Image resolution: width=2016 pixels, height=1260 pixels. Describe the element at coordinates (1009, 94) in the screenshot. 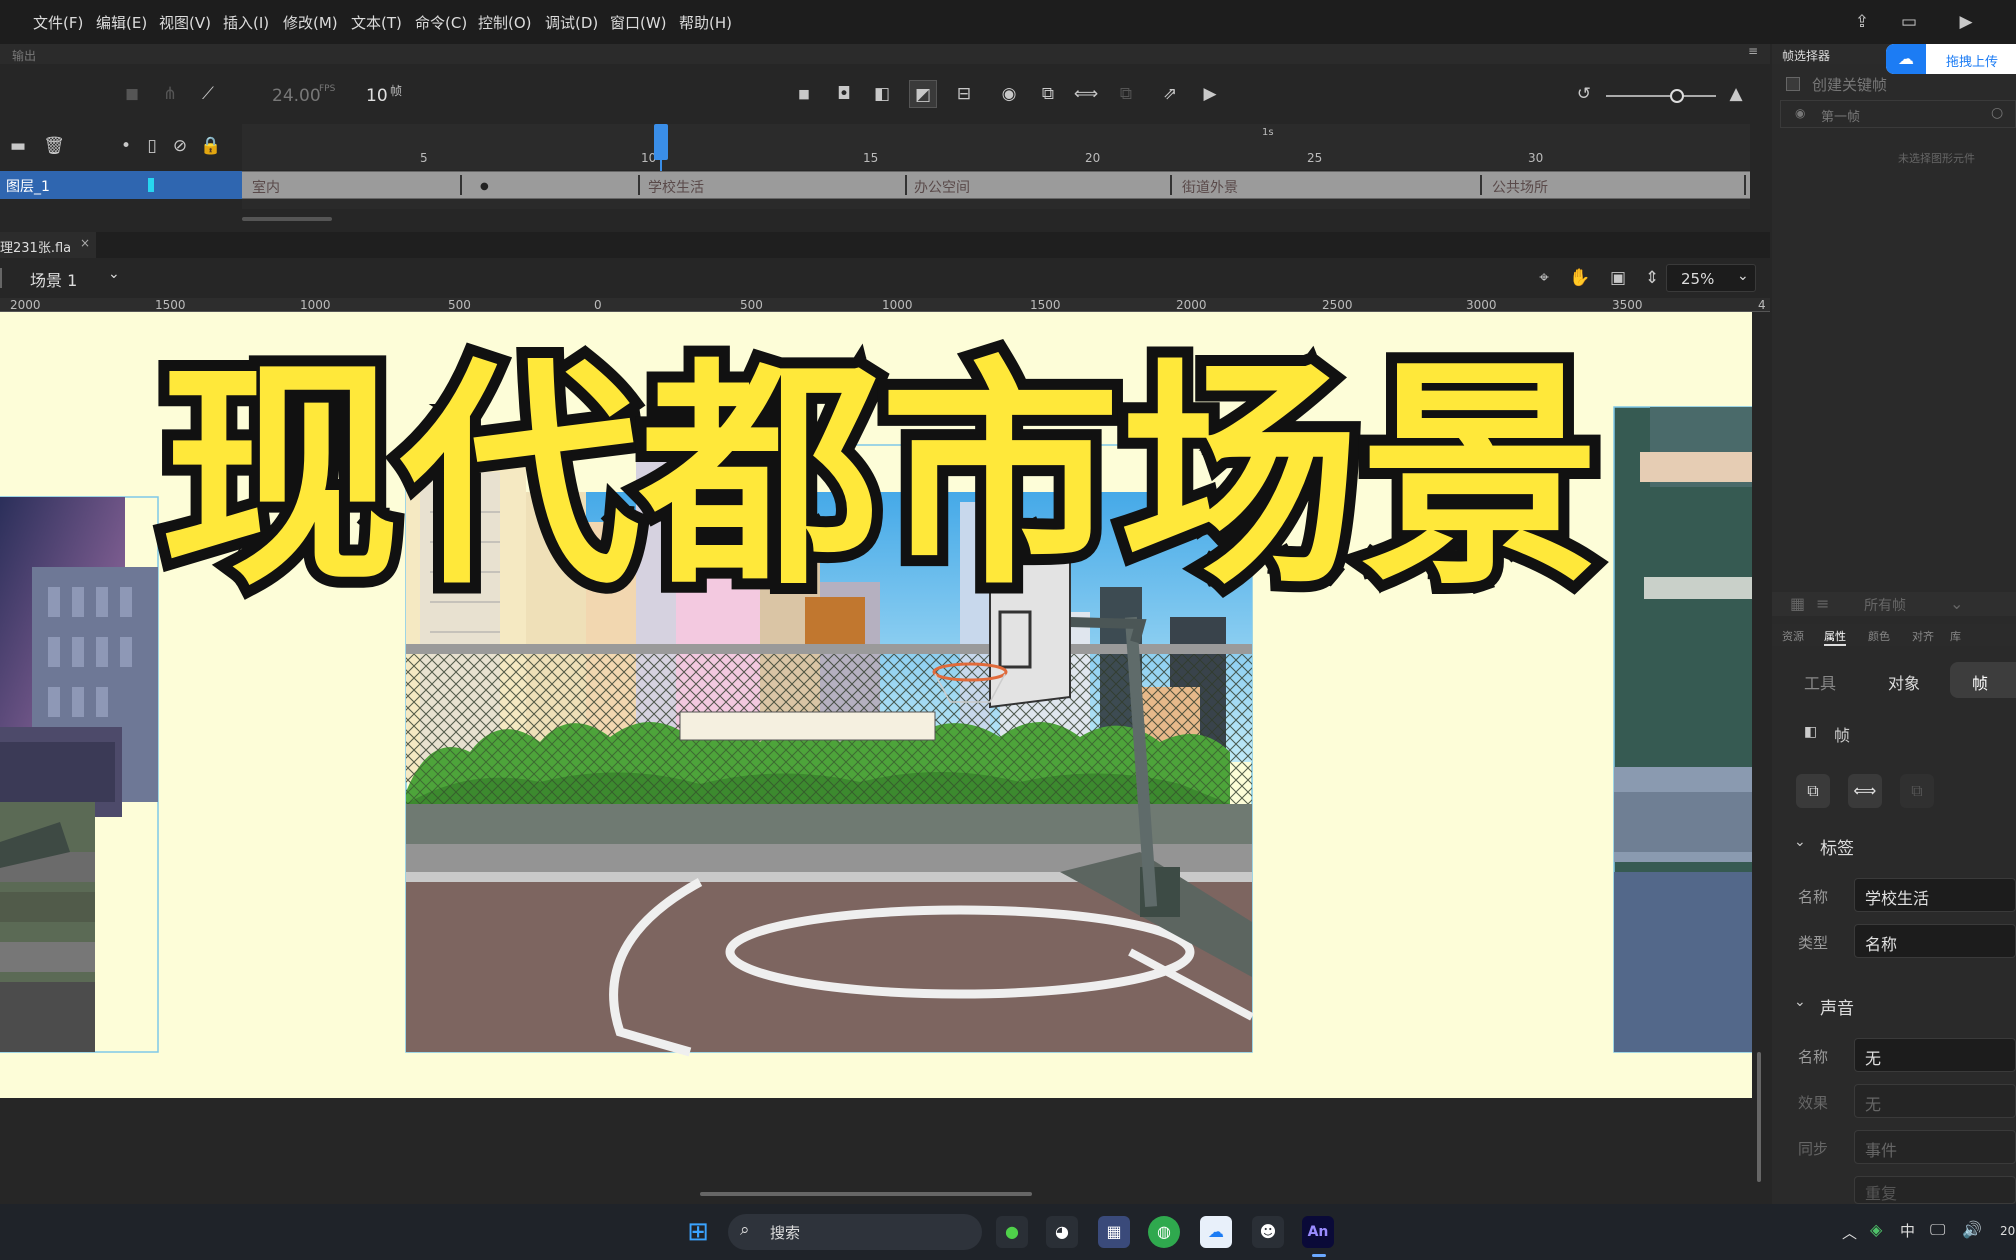

I see `onion-skin-icon: ◉` at that location.